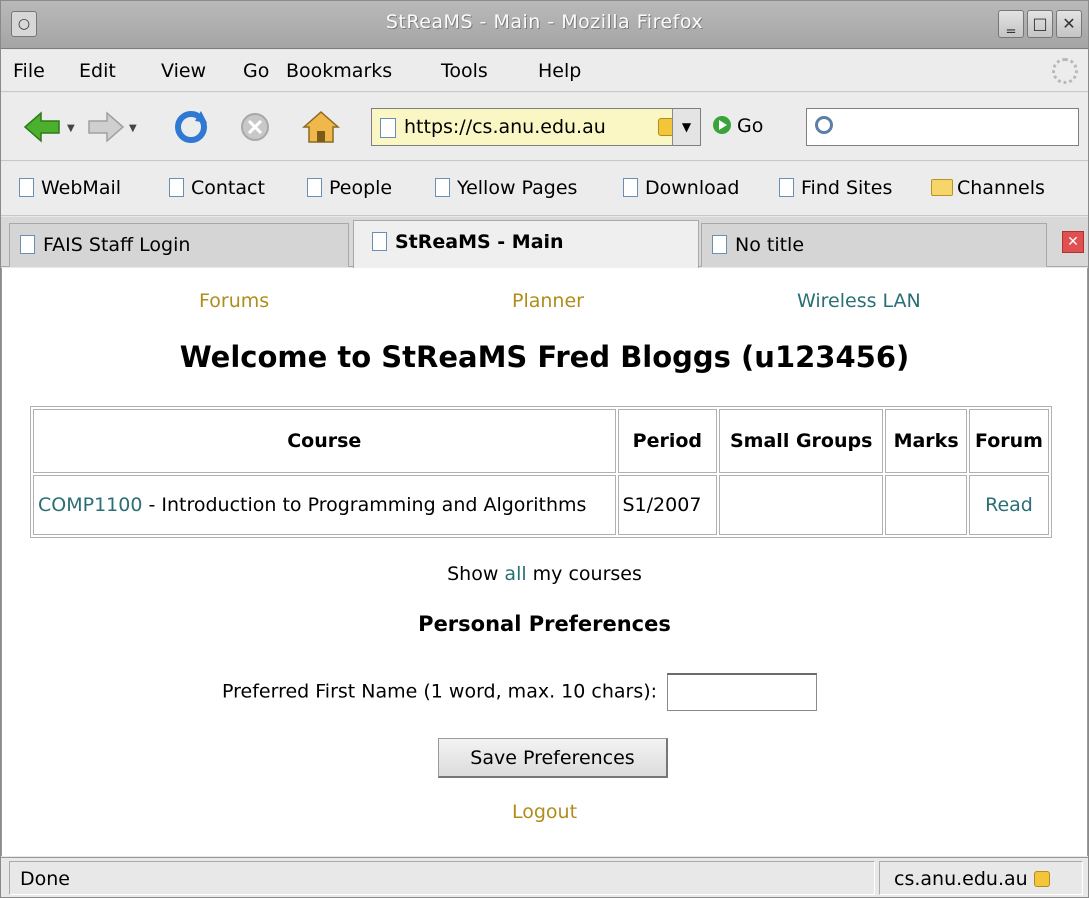 The width and height of the screenshot is (1089, 898). I want to click on wireless-lan-link: Wireless LAN, so click(859, 301).